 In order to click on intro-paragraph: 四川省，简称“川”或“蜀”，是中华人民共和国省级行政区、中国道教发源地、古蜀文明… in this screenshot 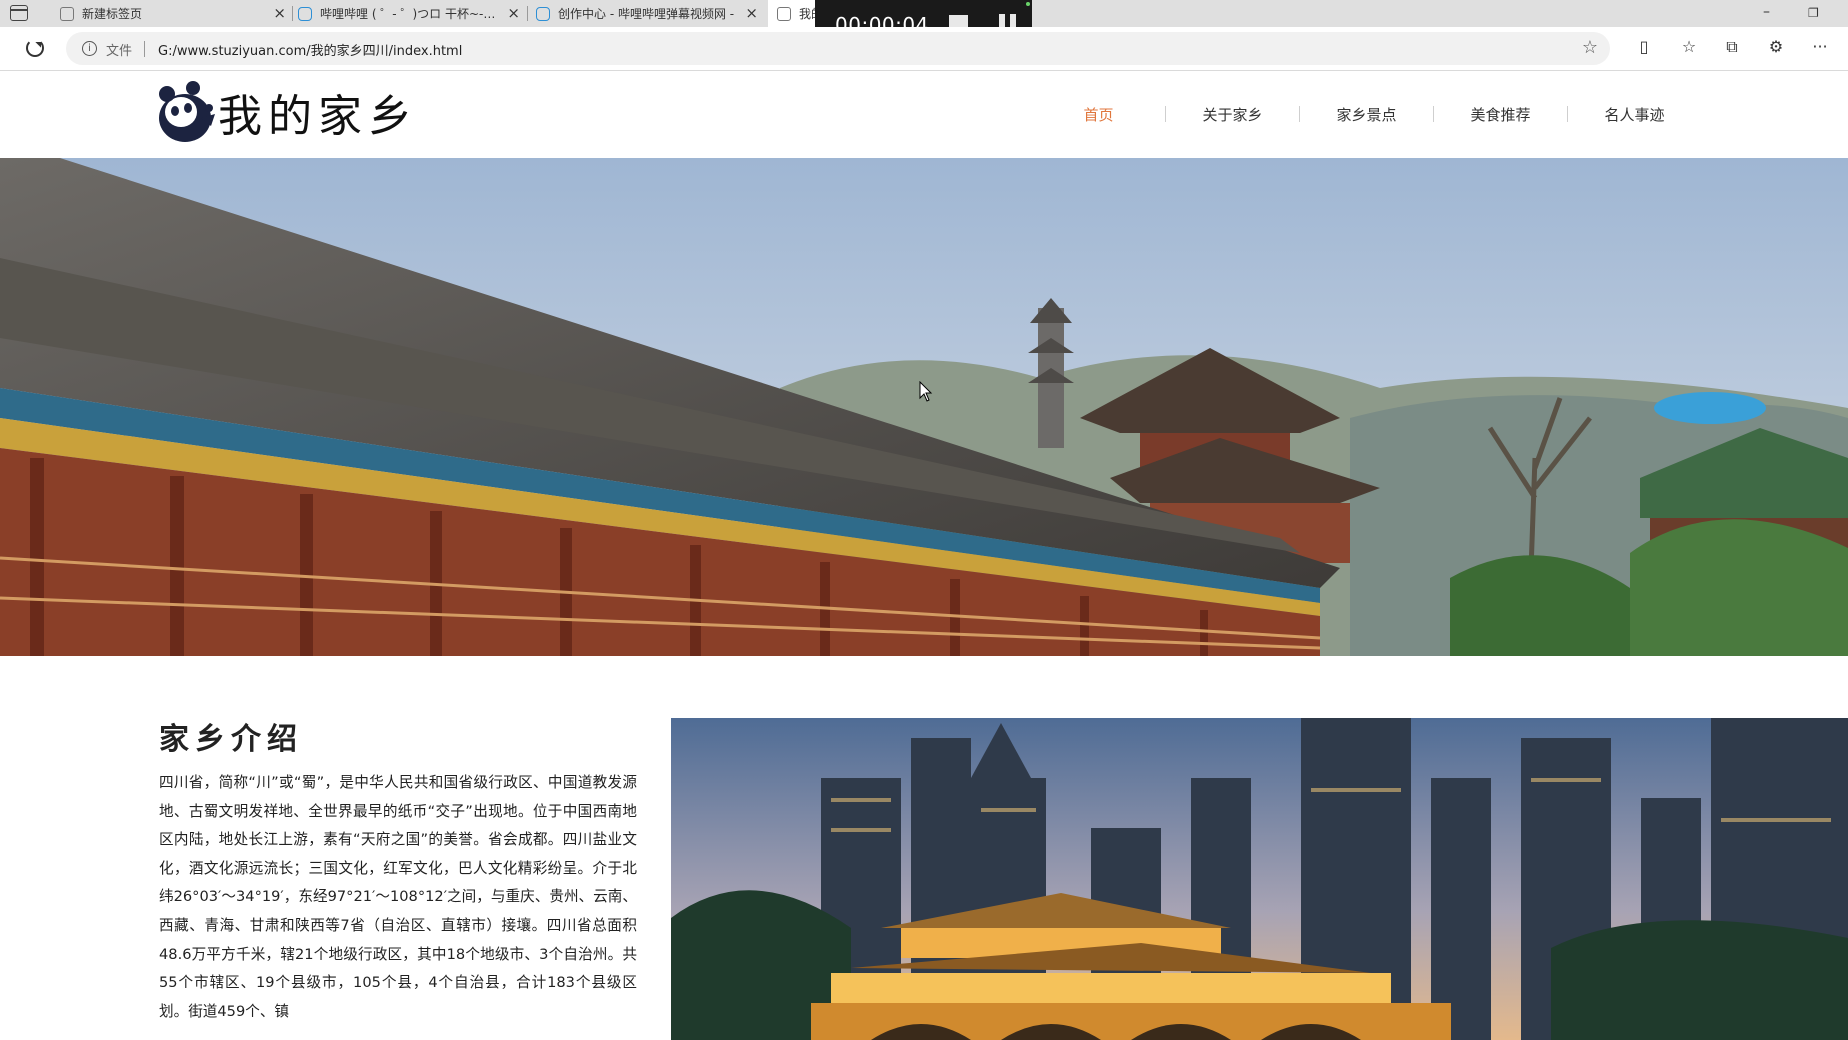, I will do `click(398, 897)`.